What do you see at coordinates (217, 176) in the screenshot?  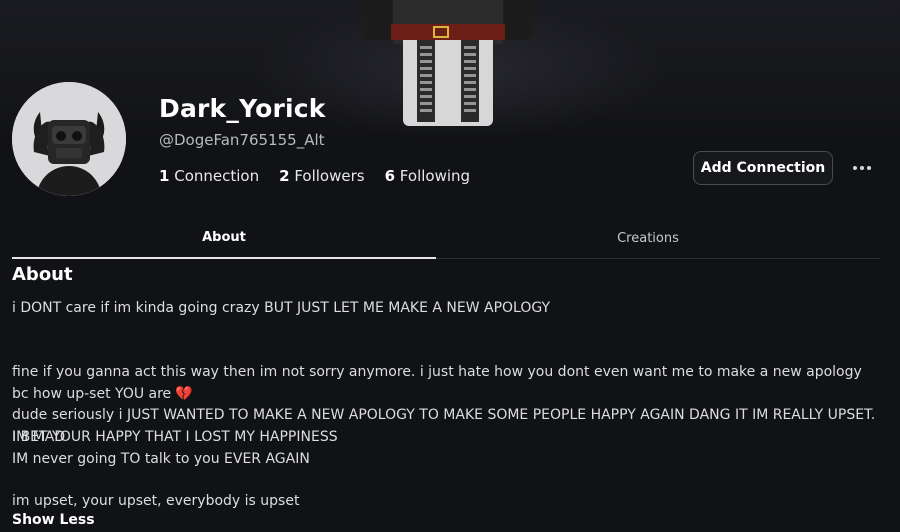 I see `stat-label: Connection` at bounding box center [217, 176].